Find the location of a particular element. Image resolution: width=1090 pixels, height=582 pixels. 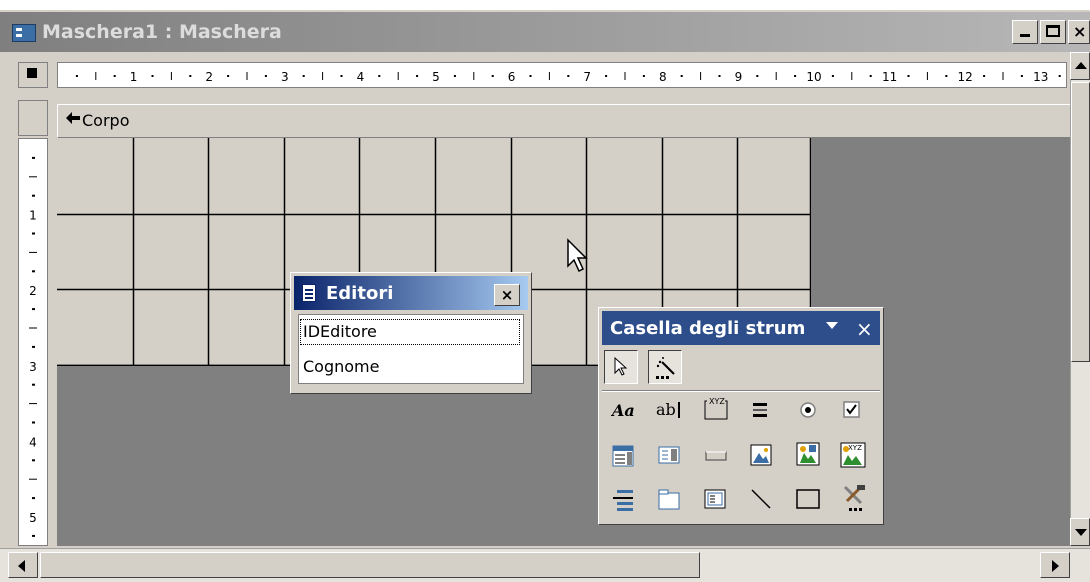

page-break-tool is located at coordinates (623, 499).